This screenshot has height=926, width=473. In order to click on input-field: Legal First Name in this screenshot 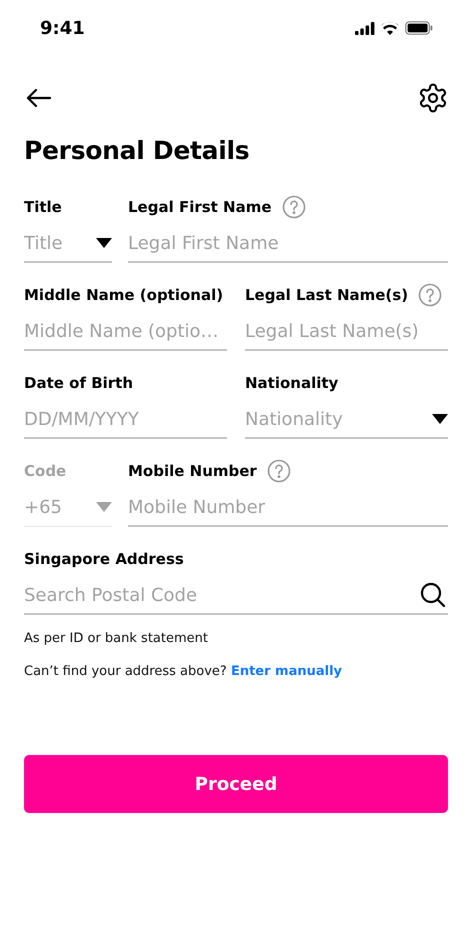, I will do `click(288, 244)`.